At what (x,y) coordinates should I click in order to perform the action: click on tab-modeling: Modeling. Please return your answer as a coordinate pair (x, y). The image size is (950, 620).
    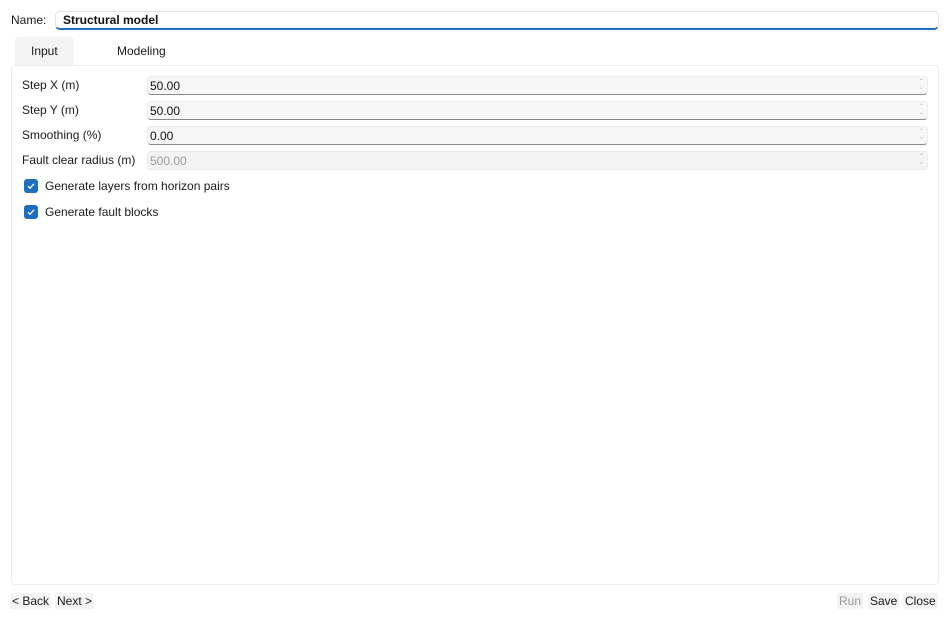
    Looking at the image, I should click on (141, 51).